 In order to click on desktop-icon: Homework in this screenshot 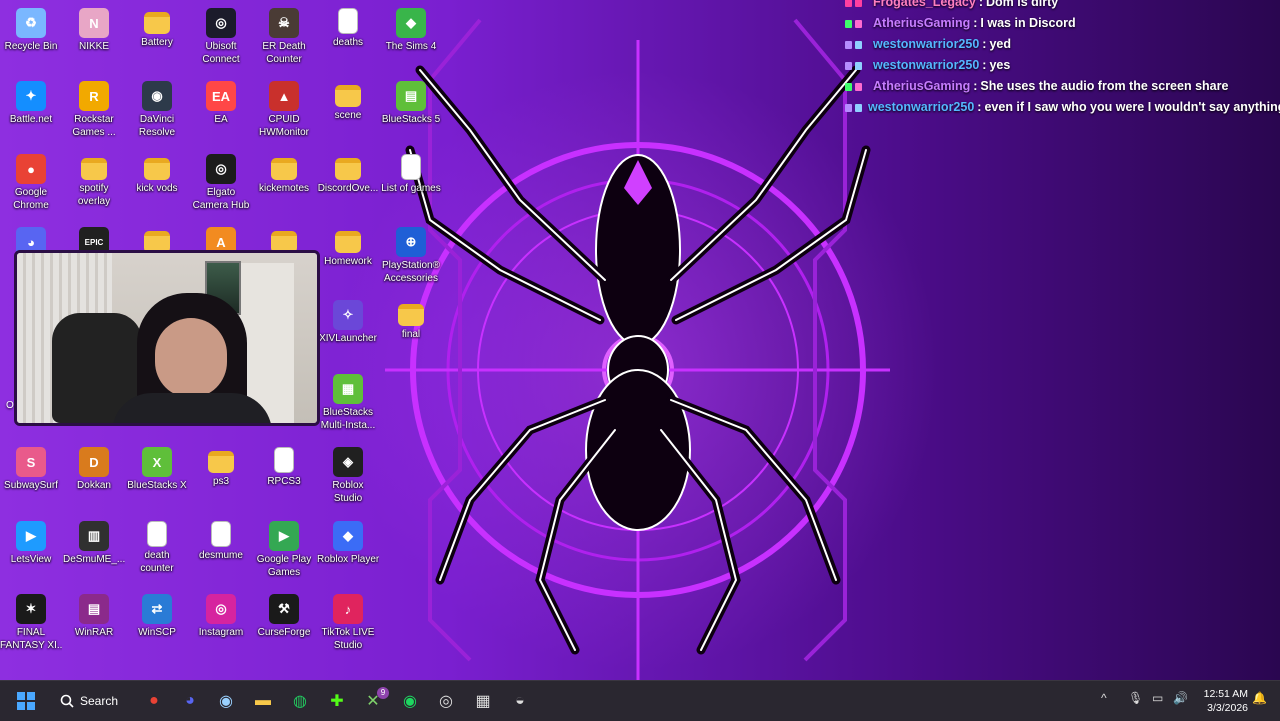, I will do `click(348, 260)`.